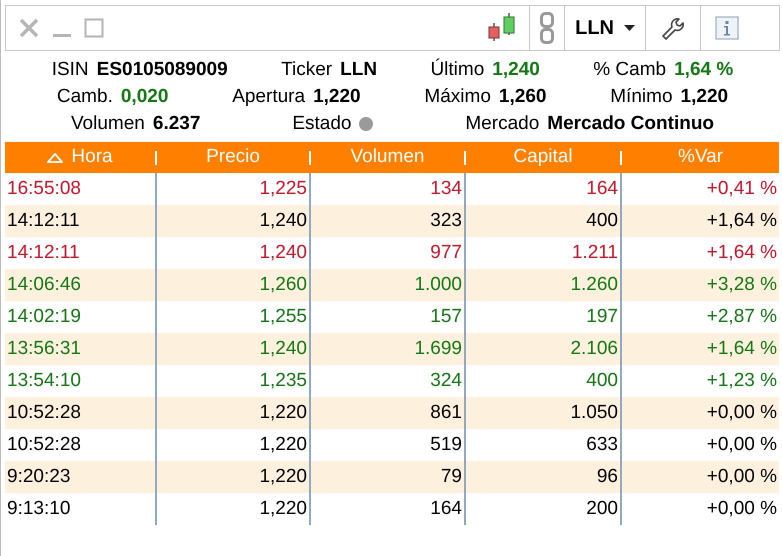 Image resolution: width=782 pixels, height=556 pixels. Describe the element at coordinates (446, 220) in the screenshot. I see `table-cell-text: 323` at that location.